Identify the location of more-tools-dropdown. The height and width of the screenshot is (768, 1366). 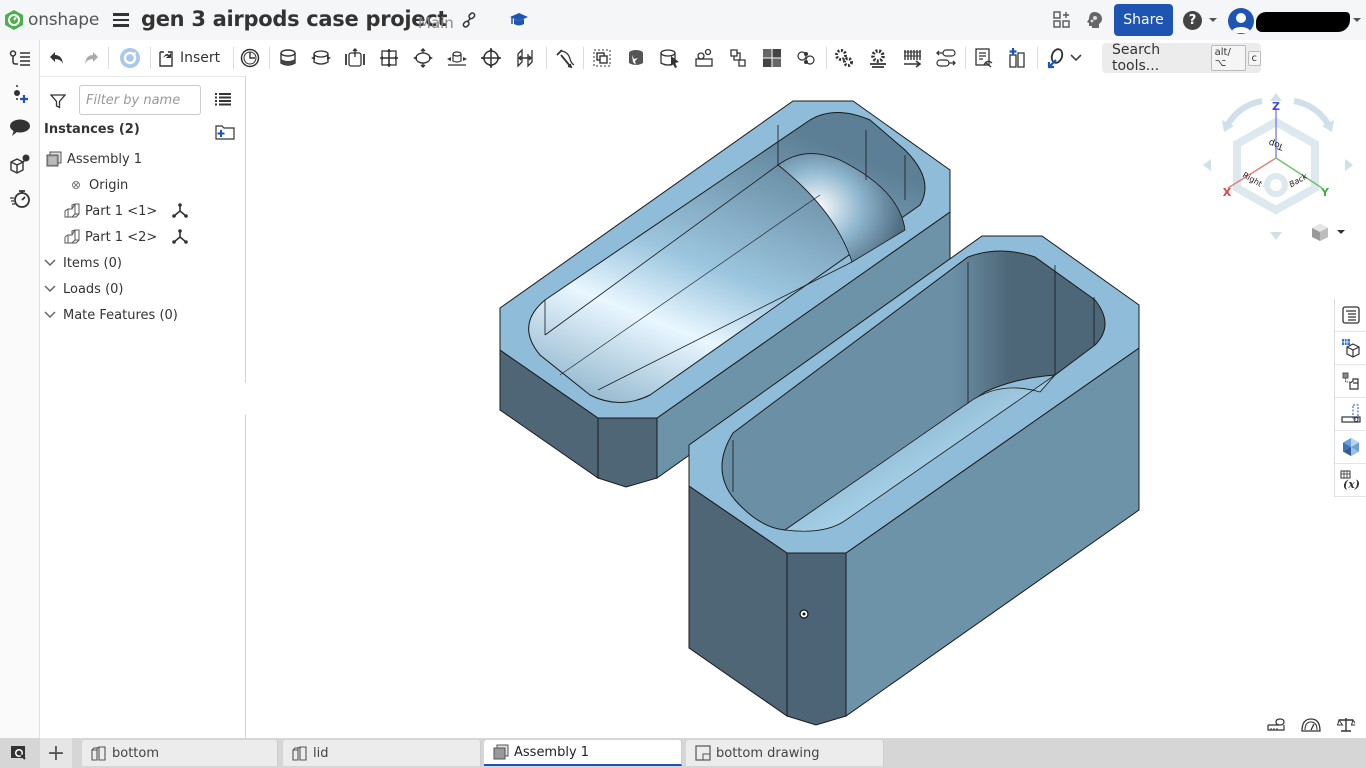
(1076, 58).